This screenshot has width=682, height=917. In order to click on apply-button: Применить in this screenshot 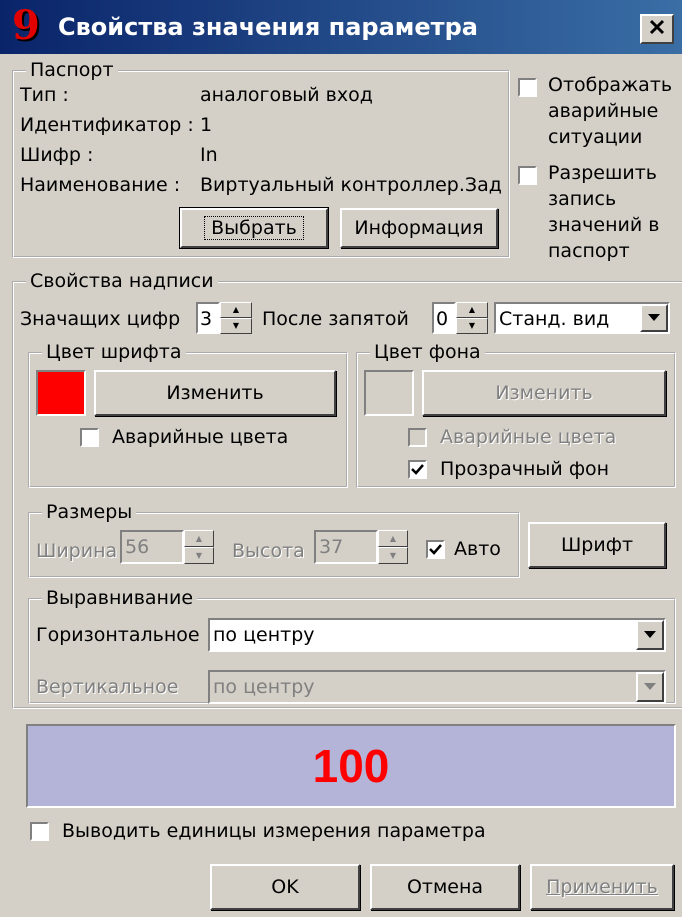, I will do `click(602, 887)`.